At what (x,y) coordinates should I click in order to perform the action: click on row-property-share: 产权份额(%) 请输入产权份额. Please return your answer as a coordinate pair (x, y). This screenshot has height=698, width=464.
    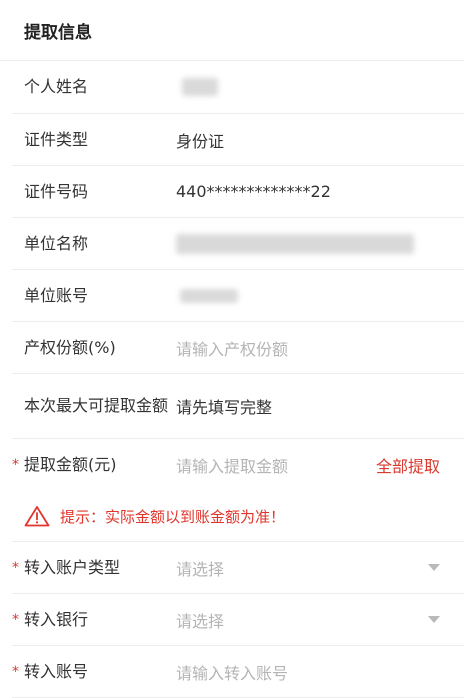
    Looking at the image, I should click on (238, 348).